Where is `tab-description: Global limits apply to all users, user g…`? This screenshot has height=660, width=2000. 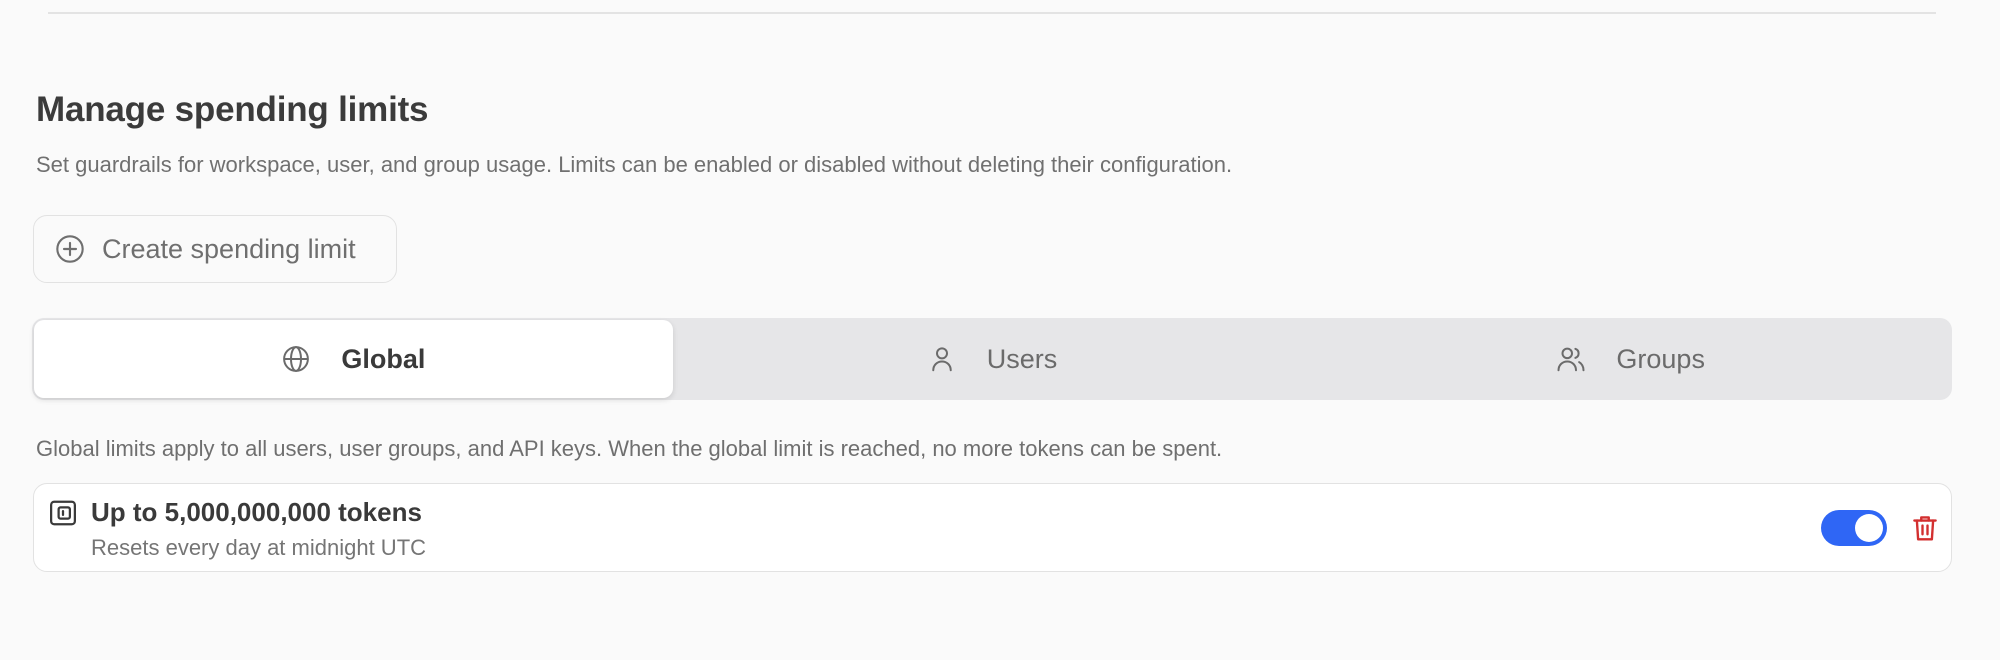
tab-description: Global limits apply to all users, user g… is located at coordinates (629, 448).